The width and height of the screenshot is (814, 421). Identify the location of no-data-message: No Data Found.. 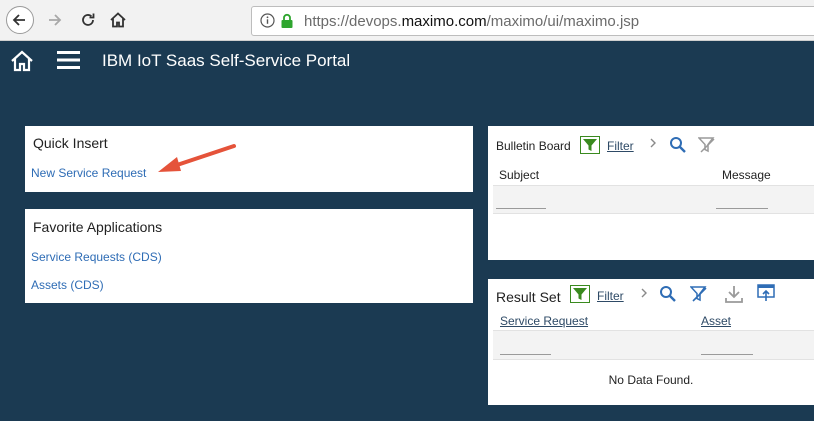
(651, 380).